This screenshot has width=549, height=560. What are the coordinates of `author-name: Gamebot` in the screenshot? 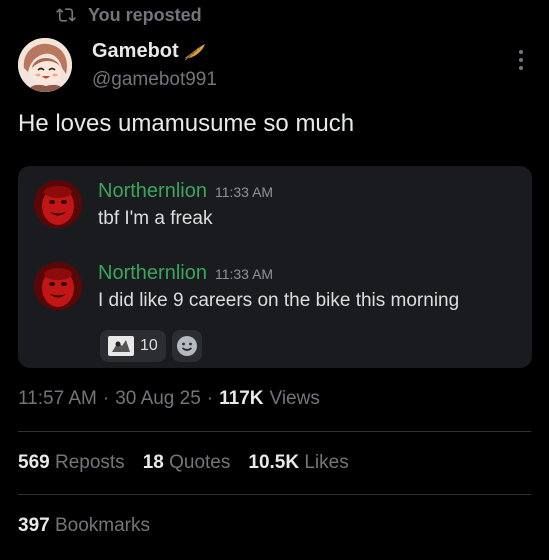 It's located at (135, 51).